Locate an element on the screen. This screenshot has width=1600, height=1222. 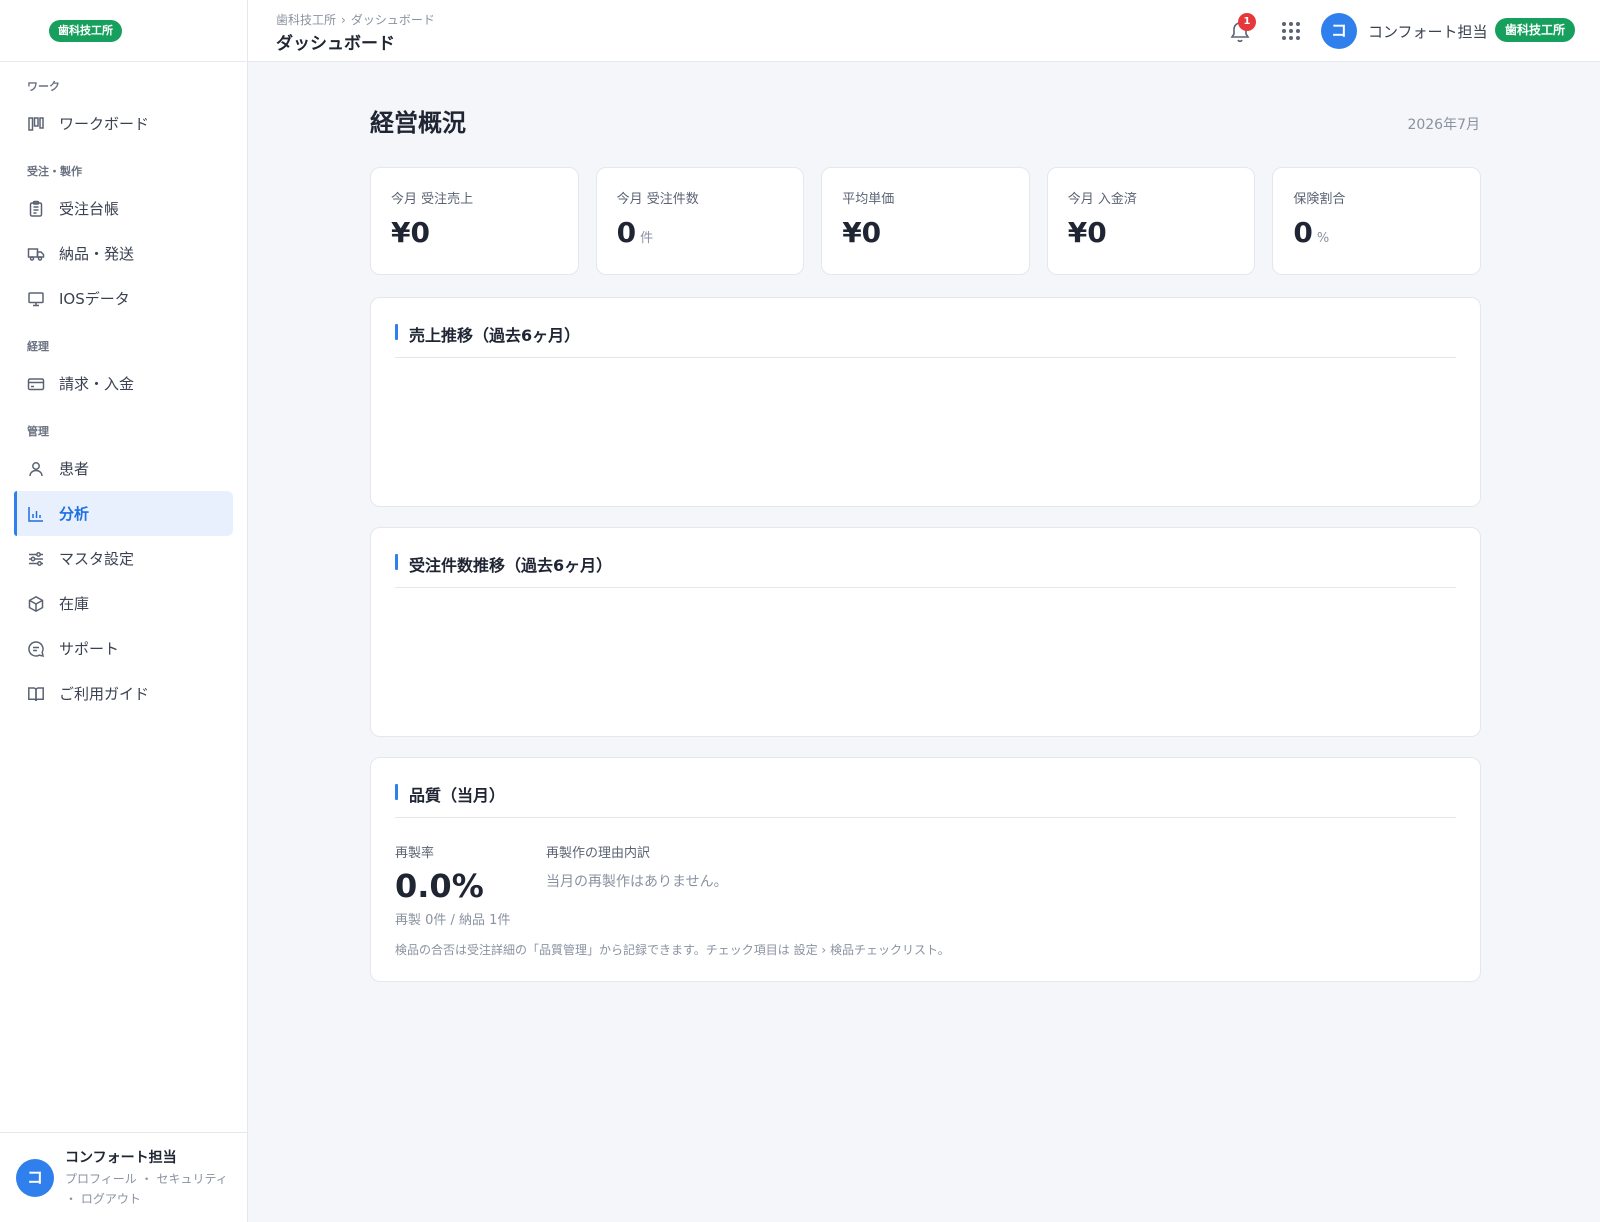
sidebar-item-guide: ご利用ガイド is located at coordinates (123, 693).